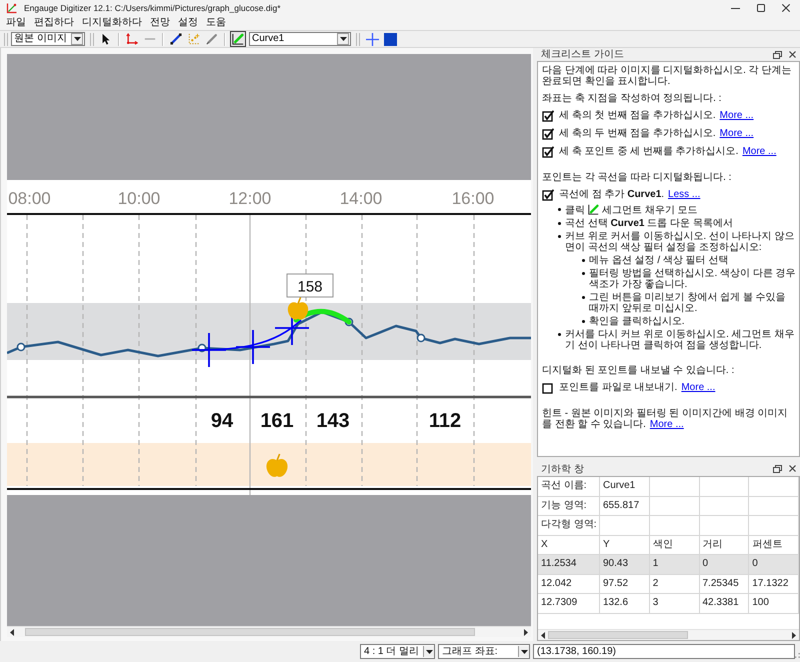 The height and width of the screenshot is (662, 800). I want to click on coordinates-field: (13.1738, 160.19), so click(664, 651).